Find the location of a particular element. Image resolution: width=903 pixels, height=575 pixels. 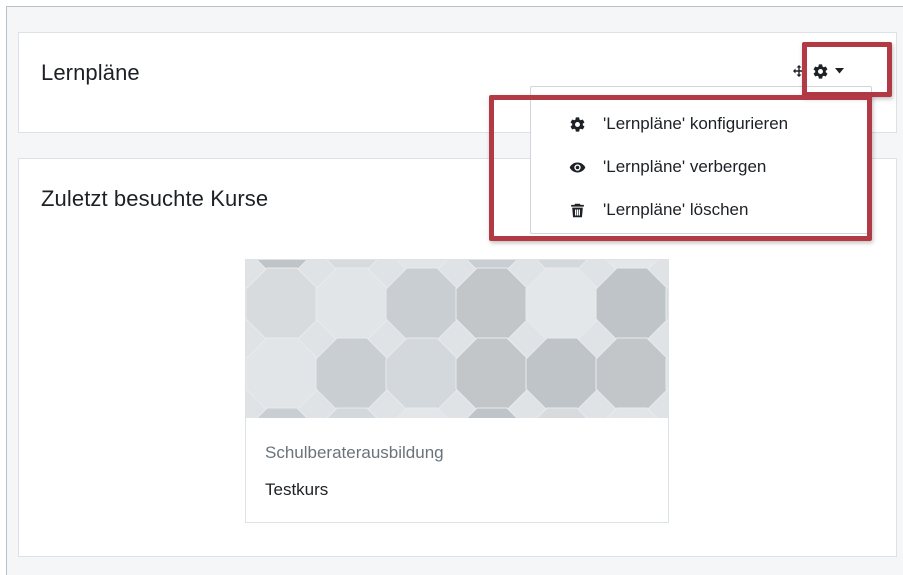

menu-item-hide: 'Lernpläne' verbergen is located at coordinates (701, 167).